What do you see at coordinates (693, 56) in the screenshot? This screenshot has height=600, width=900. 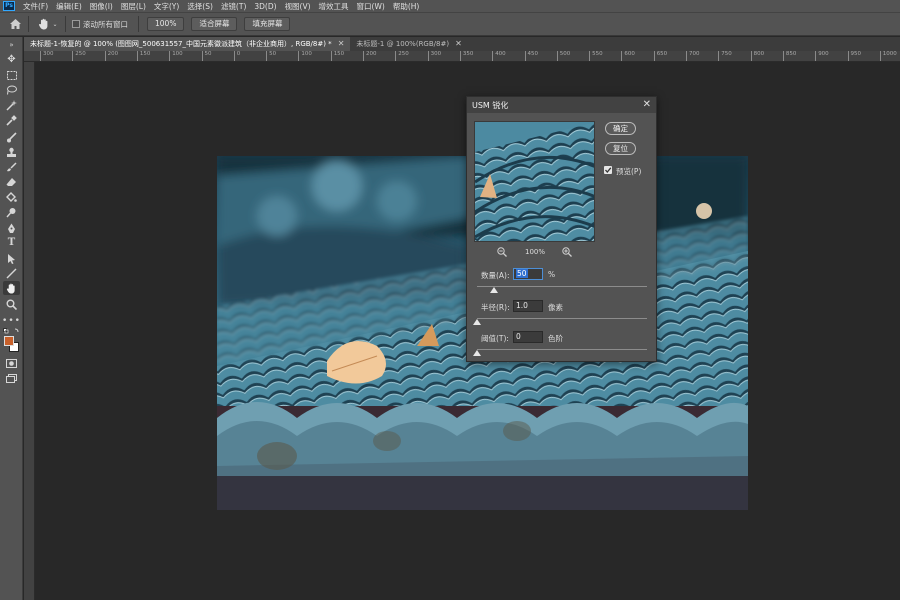 I see `ruler-tick: 700` at bounding box center [693, 56].